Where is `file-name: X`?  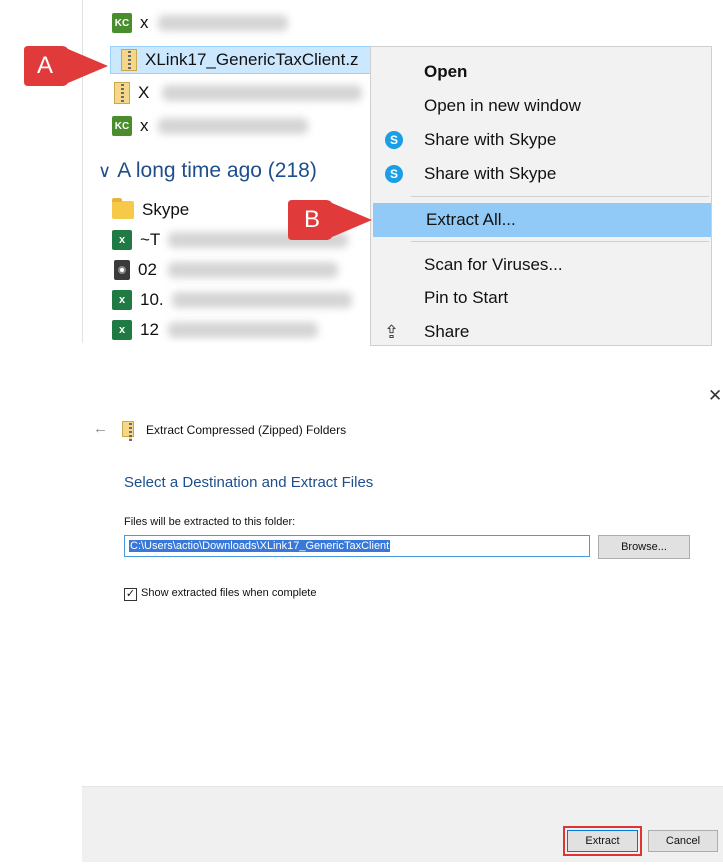 file-name: X is located at coordinates (144, 92).